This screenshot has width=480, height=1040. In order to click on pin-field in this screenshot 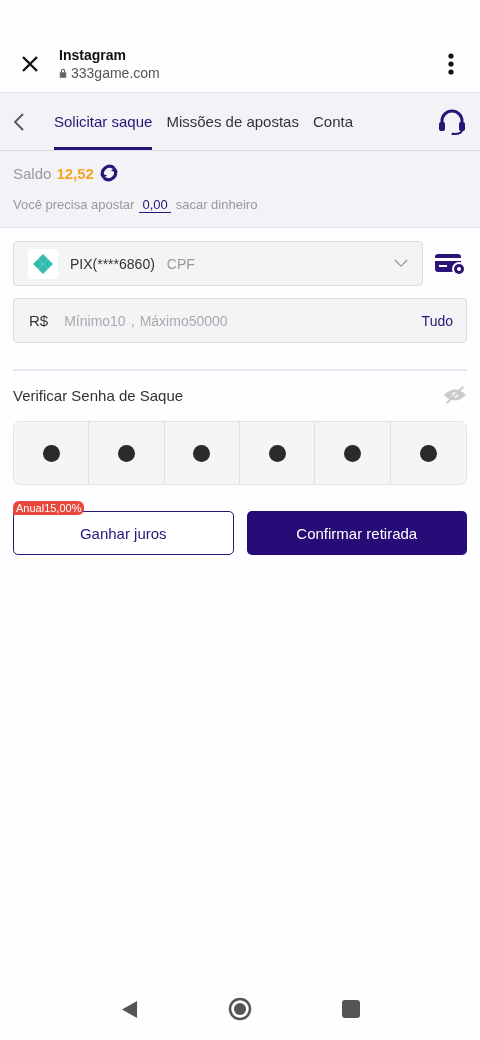, I will do `click(240, 453)`.